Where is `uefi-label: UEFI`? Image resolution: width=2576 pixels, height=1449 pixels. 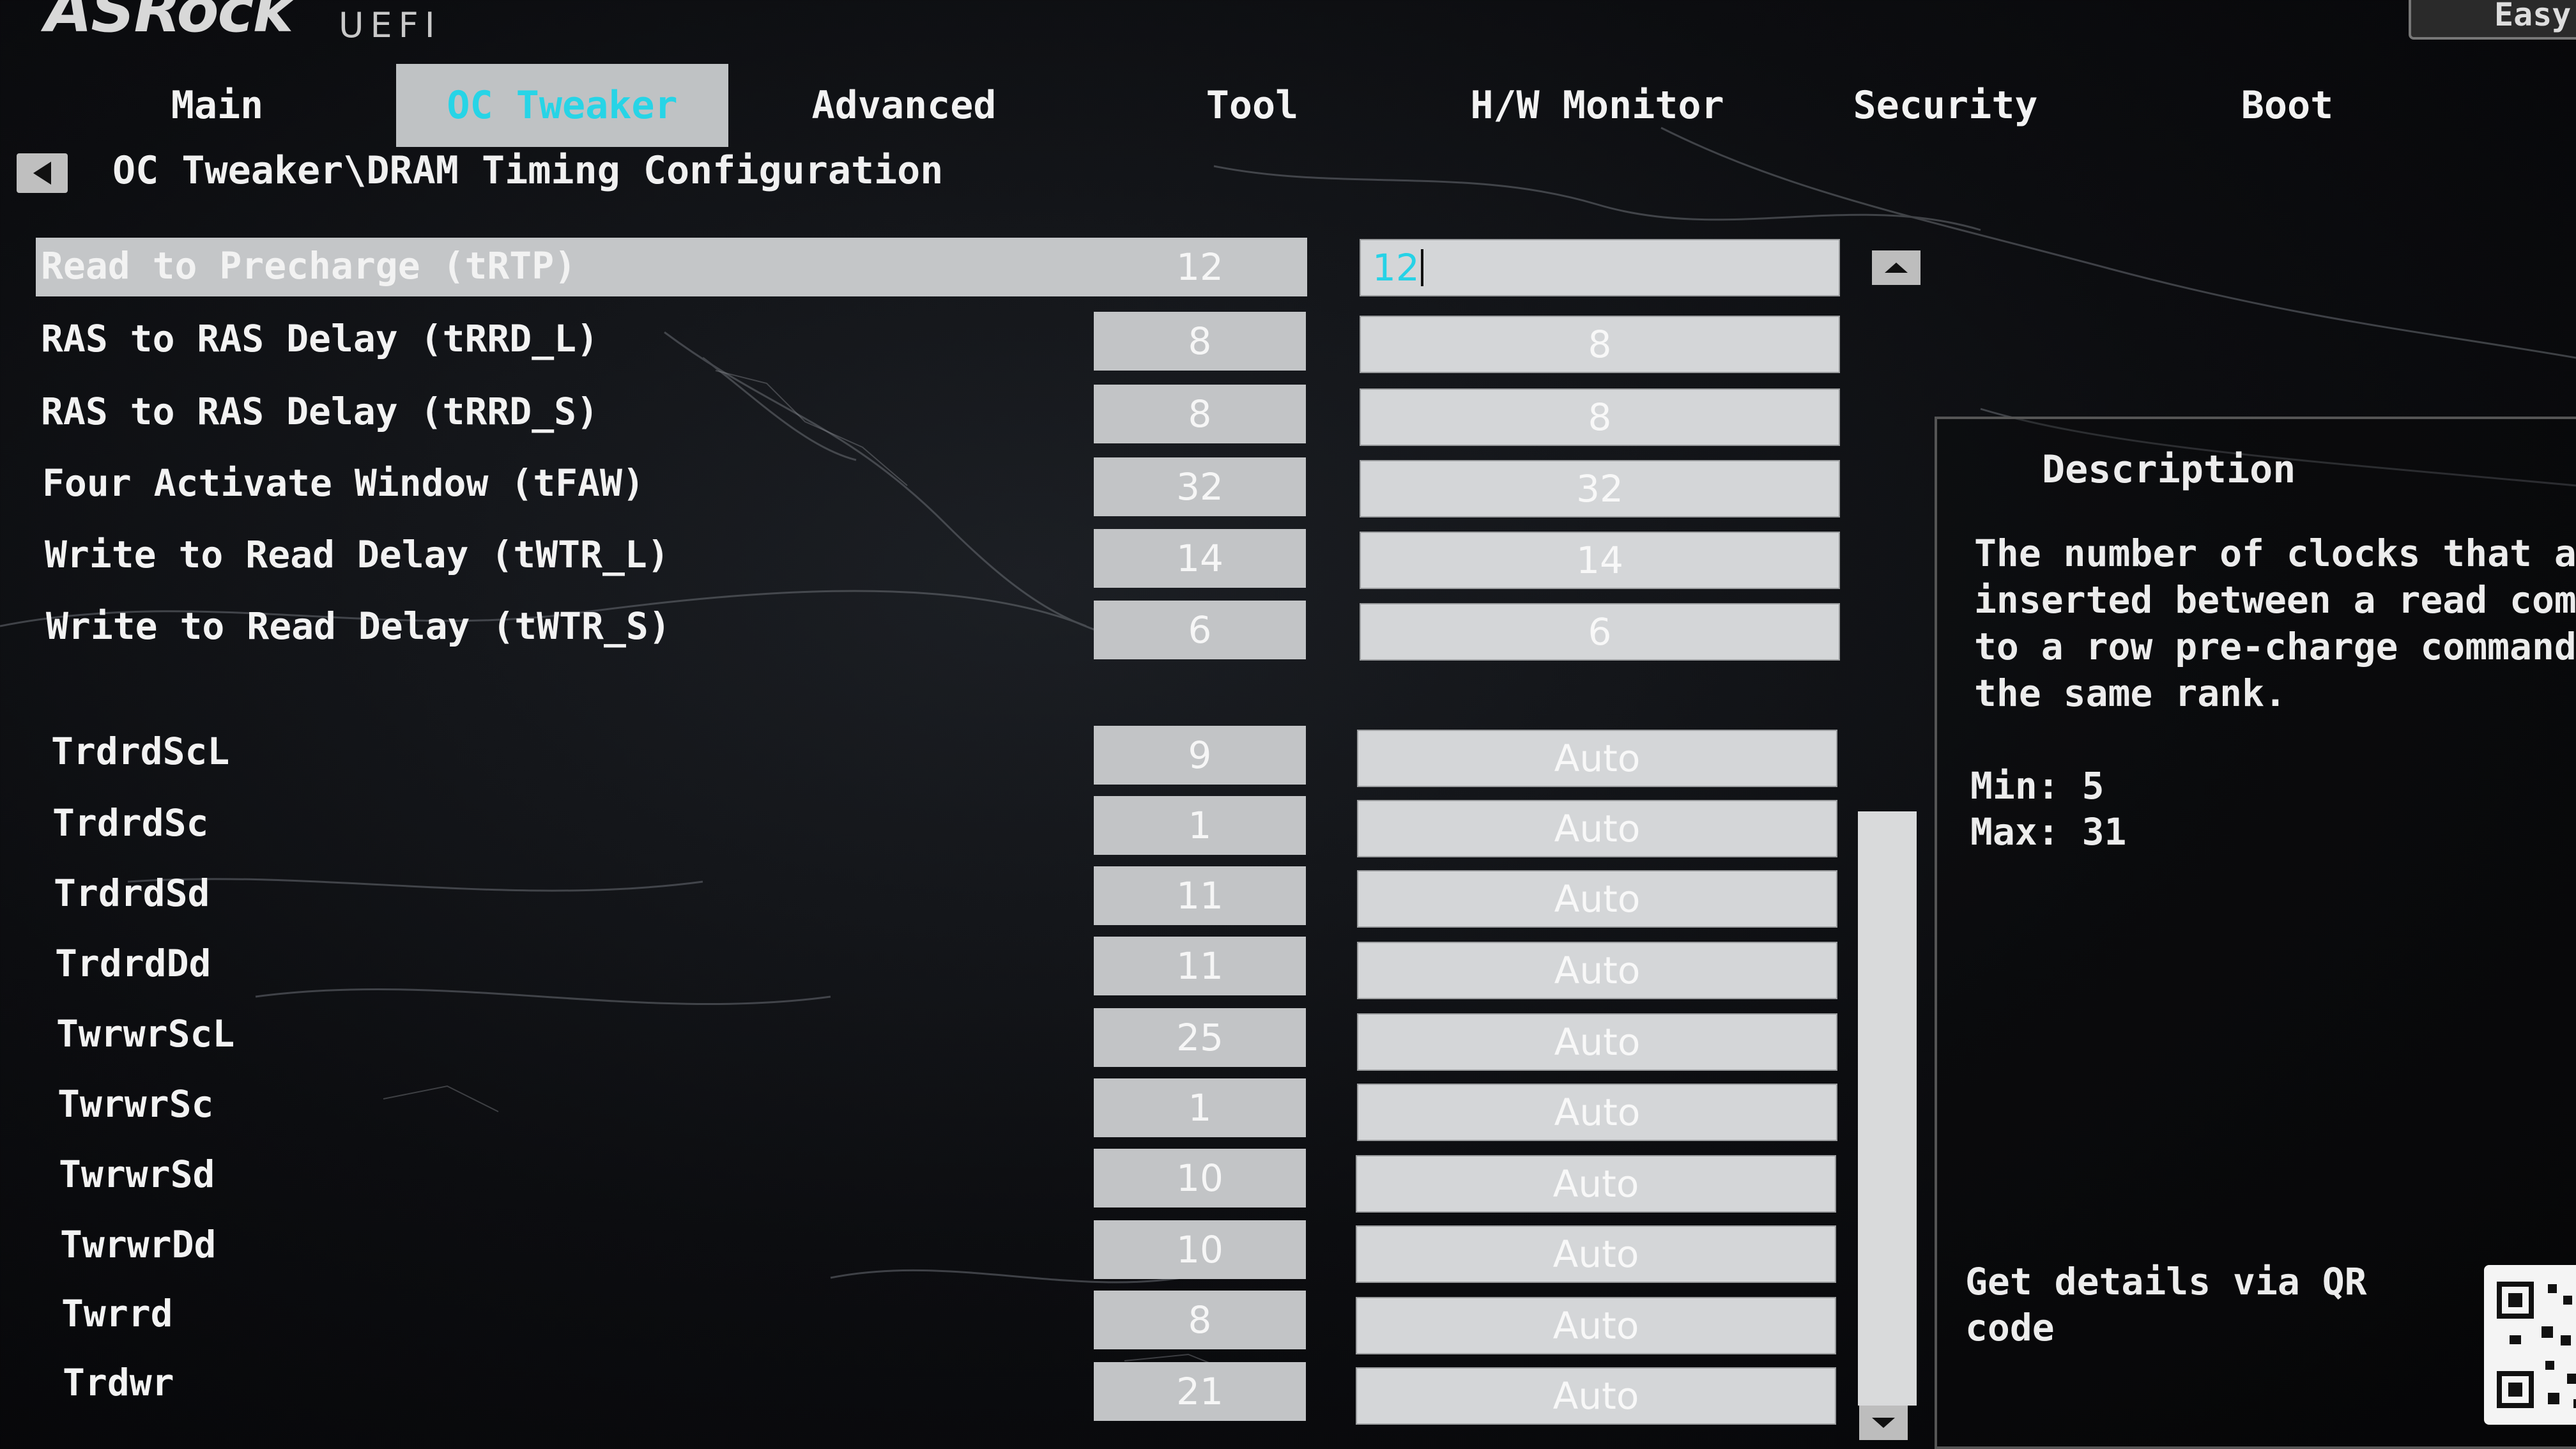
uefi-label: UEFI is located at coordinates (390, 25).